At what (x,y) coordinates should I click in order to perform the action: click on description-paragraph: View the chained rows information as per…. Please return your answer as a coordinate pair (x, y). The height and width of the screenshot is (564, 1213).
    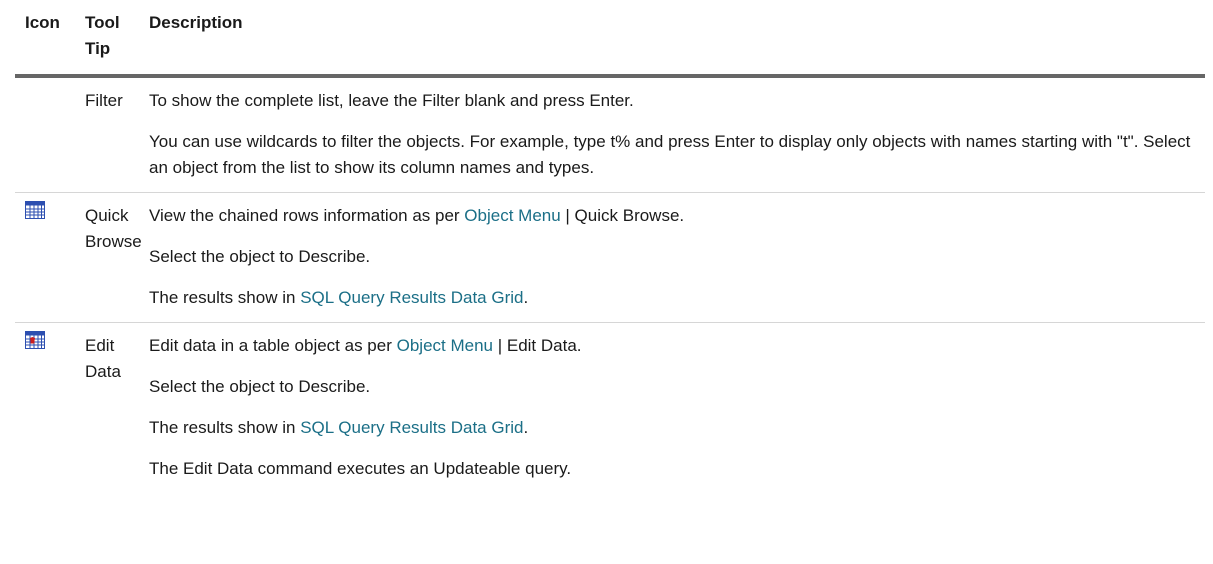
    Looking at the image, I should click on (675, 219).